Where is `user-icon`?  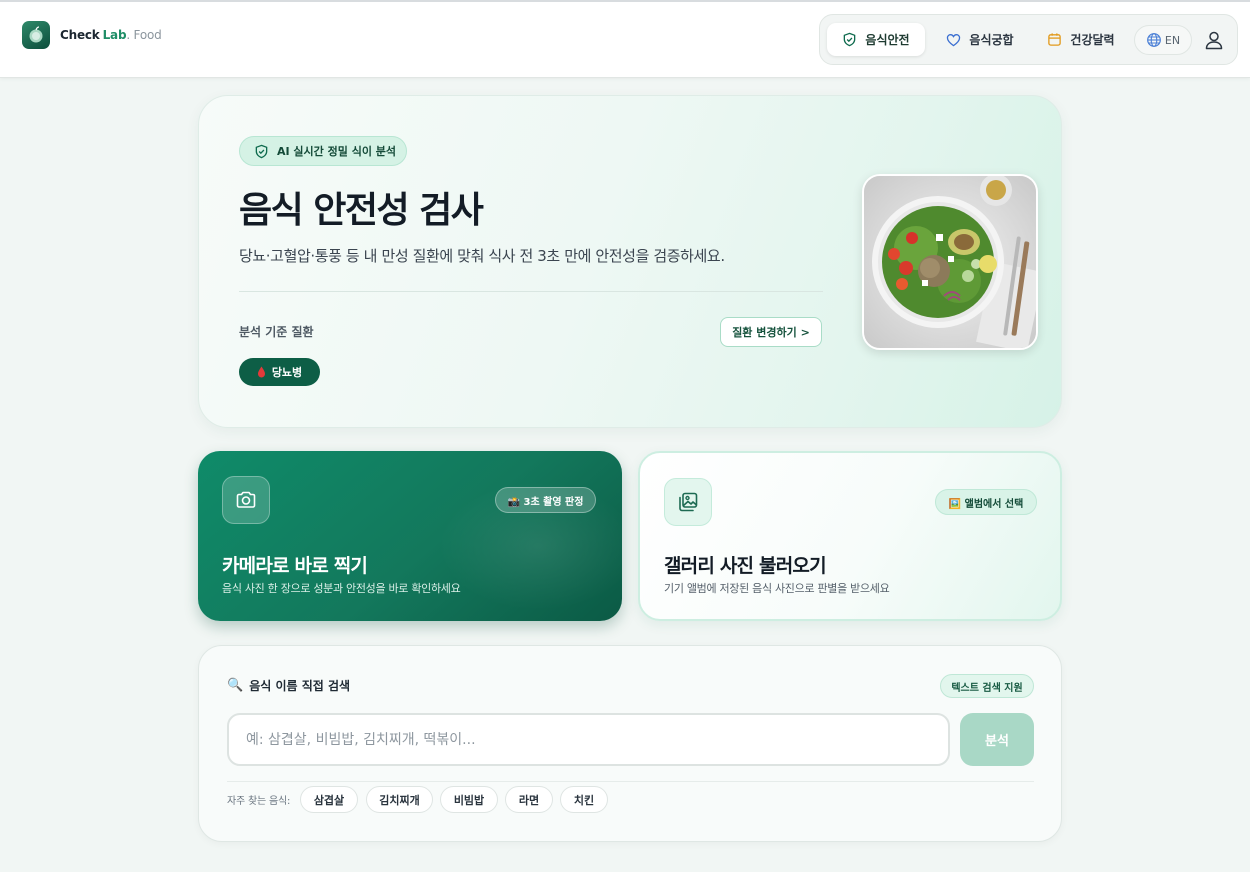 user-icon is located at coordinates (1214, 40).